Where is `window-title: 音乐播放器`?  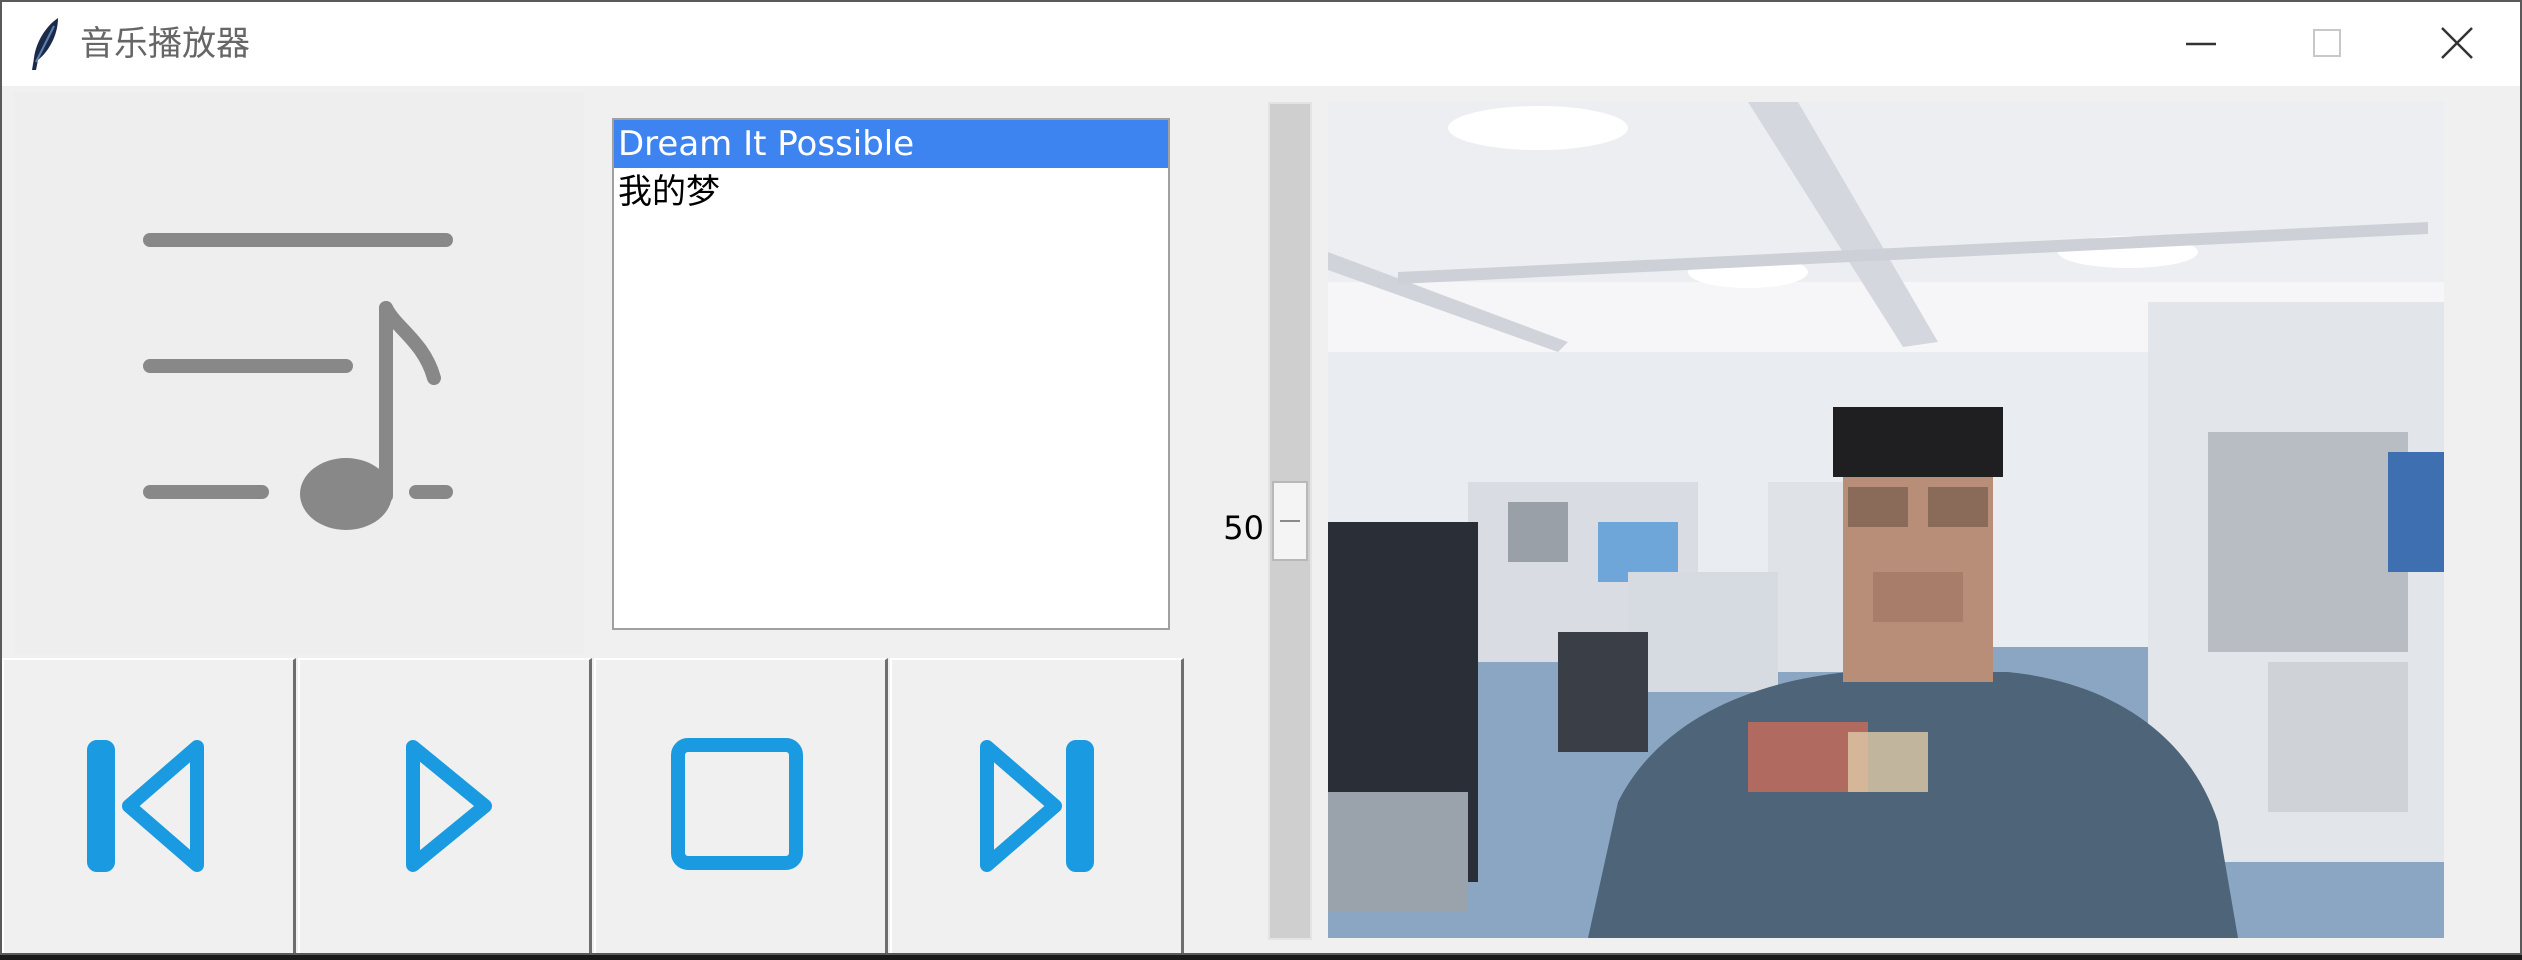
window-title: 音乐播放器 is located at coordinates (165, 44).